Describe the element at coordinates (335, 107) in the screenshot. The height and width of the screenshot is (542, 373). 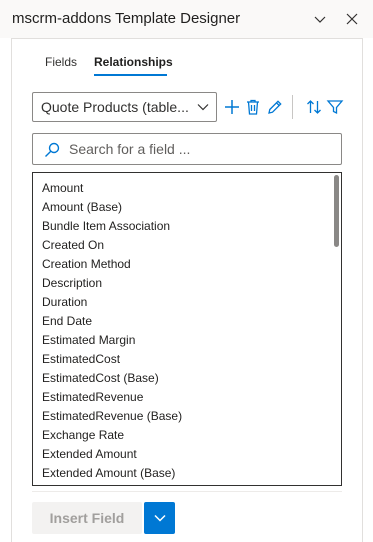
I see `filter-icon` at that location.